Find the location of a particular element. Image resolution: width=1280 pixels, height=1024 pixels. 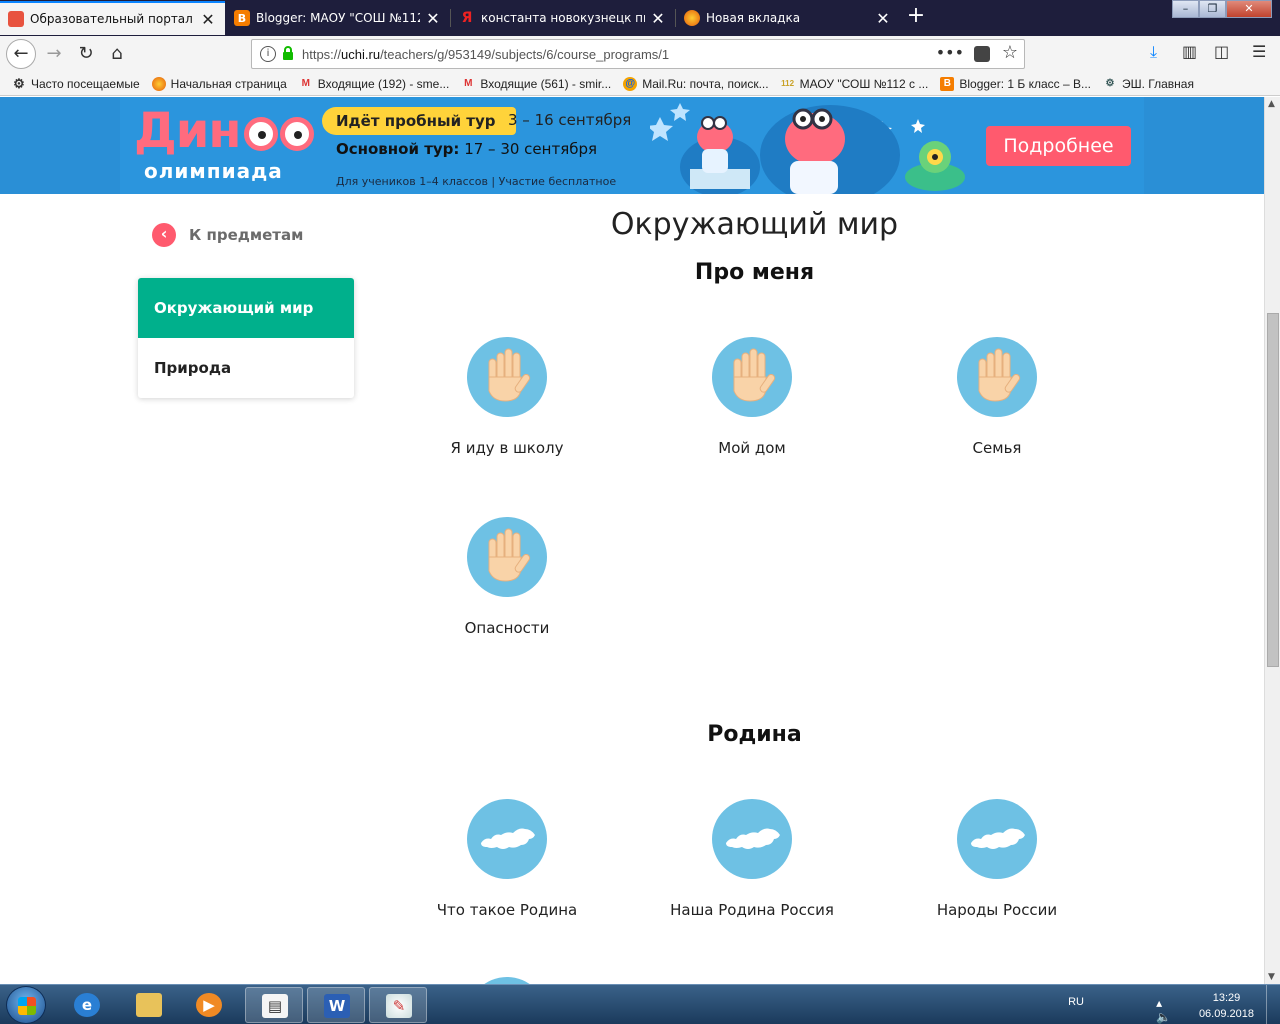

clock: 13:29 06.09.2018 is located at coordinates (1226, 1006).